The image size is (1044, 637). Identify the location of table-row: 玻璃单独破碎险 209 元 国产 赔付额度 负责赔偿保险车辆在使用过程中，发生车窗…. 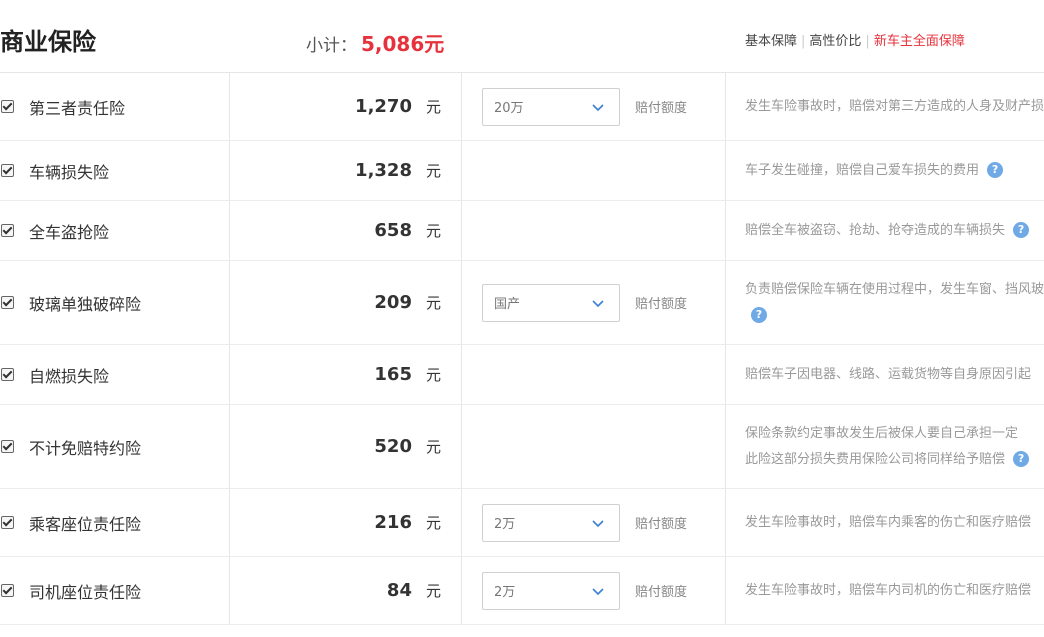
(522, 303).